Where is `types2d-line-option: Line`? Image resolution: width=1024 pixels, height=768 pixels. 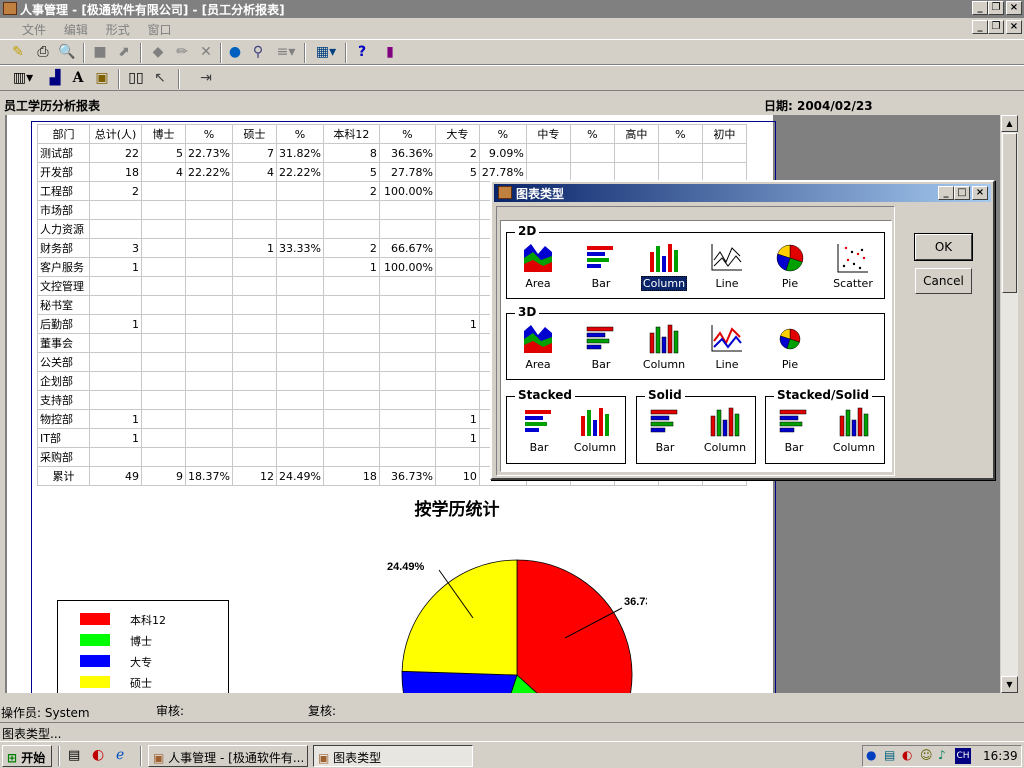
types2d-line-option: Line is located at coordinates (727, 266).